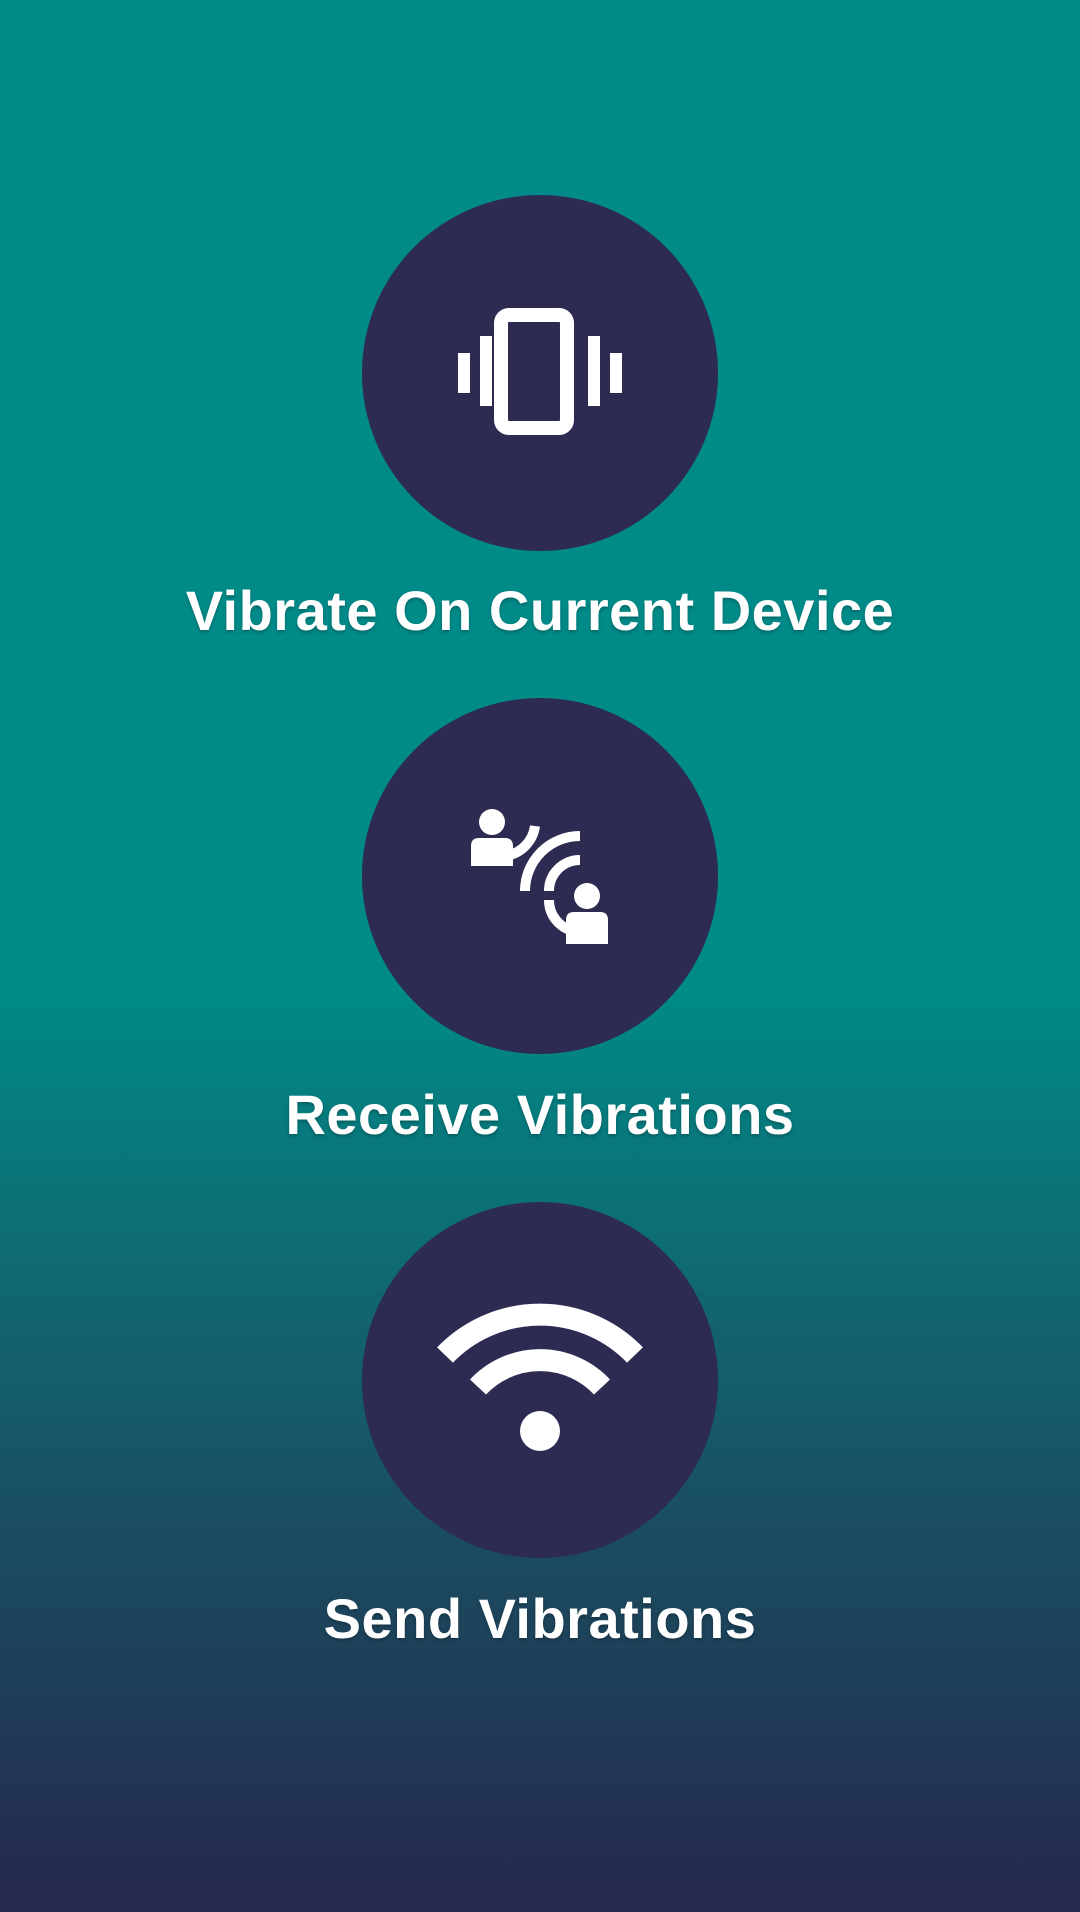  What do you see at coordinates (540, 610) in the screenshot?
I see `vibrate-current-device-label: Vibrate On Current Device` at bounding box center [540, 610].